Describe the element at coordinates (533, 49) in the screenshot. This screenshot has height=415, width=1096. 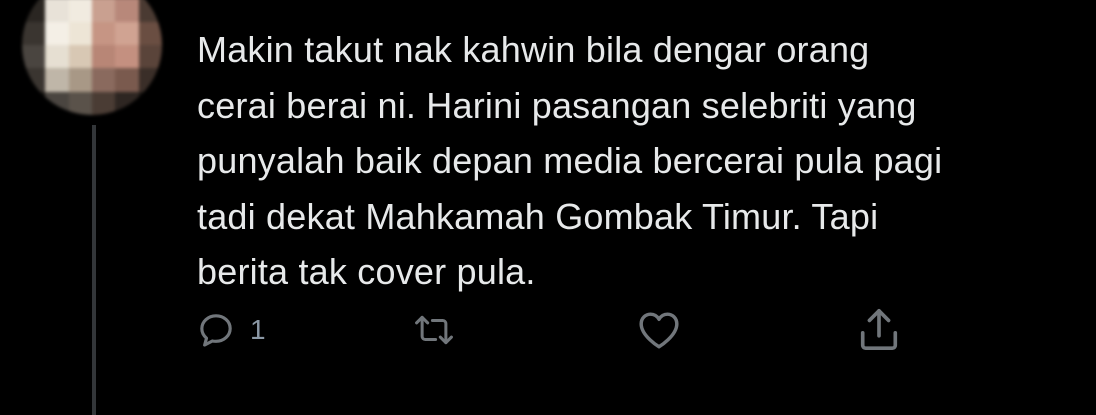
I see `tweet-text-line: Makin takut nak kahwin bila dengar orang` at that location.